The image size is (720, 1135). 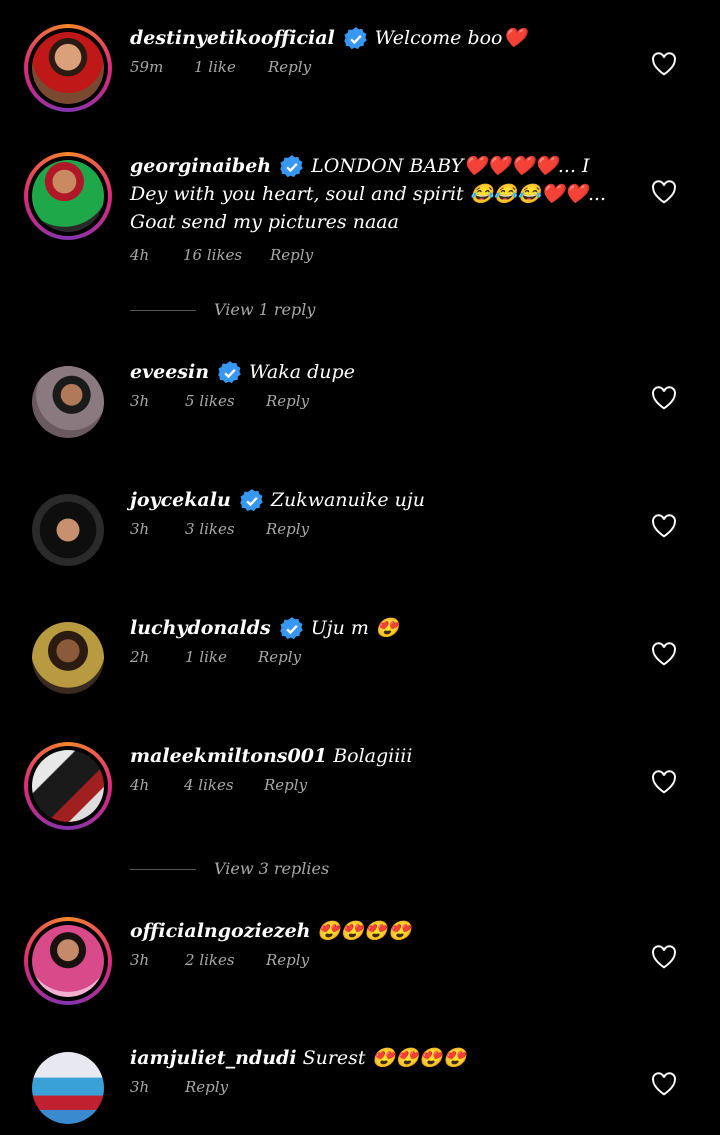 What do you see at coordinates (450, 38) in the screenshot?
I see `comment-text: Welcome boo❤️` at bounding box center [450, 38].